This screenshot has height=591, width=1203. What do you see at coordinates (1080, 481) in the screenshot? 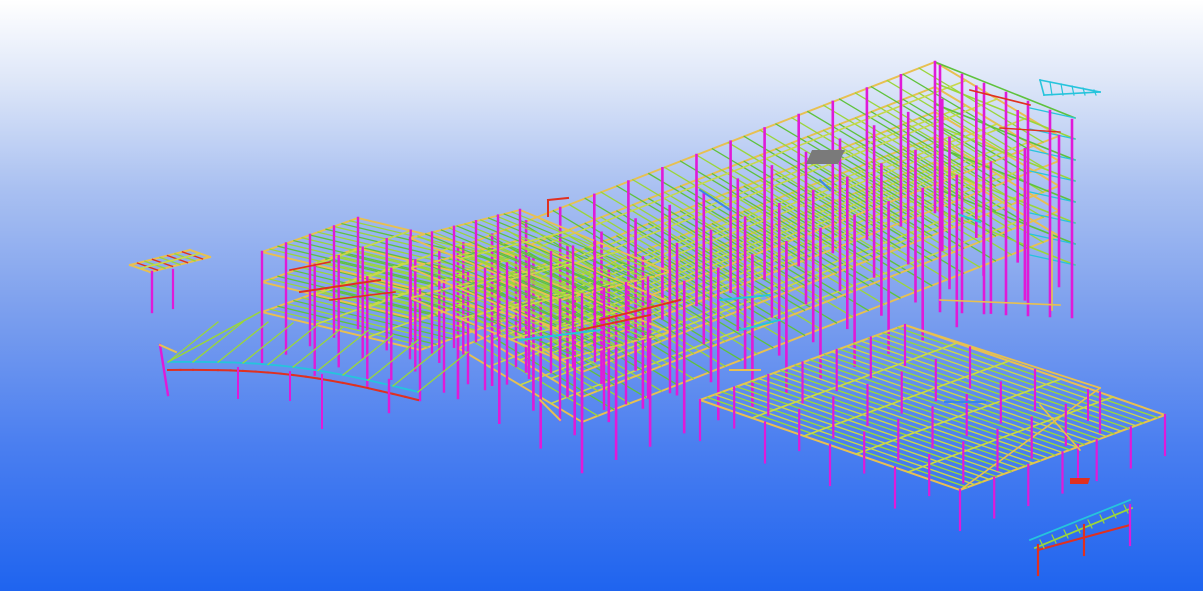
I see `base-plate` at bounding box center [1080, 481].